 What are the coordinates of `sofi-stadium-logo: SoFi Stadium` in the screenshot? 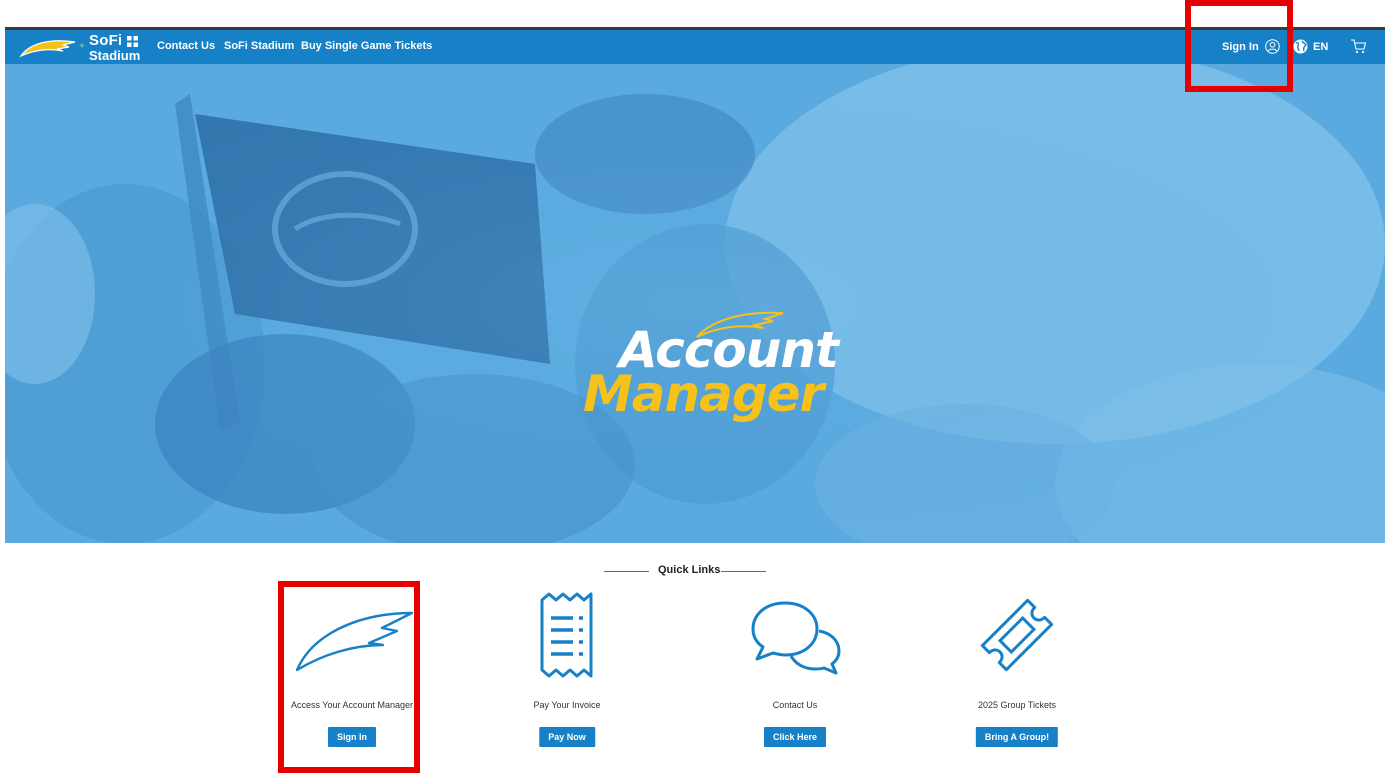 It's located at (117, 48).